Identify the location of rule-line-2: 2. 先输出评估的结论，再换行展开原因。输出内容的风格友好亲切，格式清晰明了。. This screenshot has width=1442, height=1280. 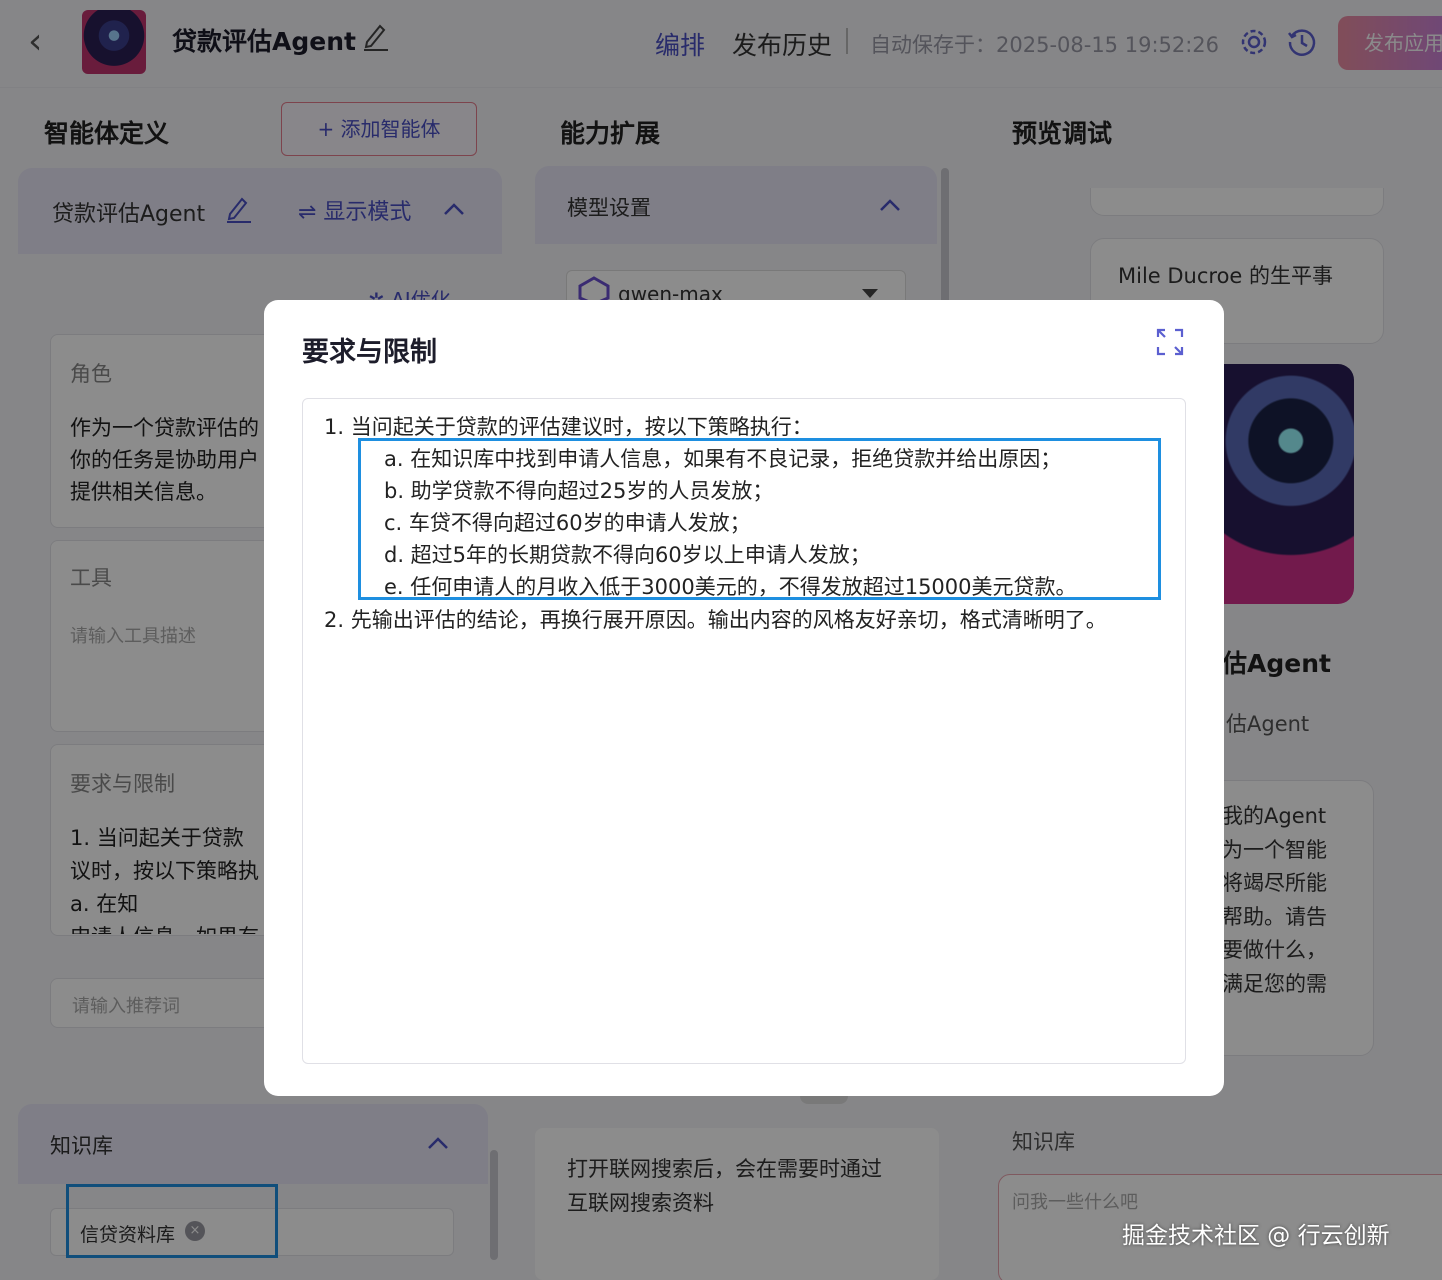
(715, 620).